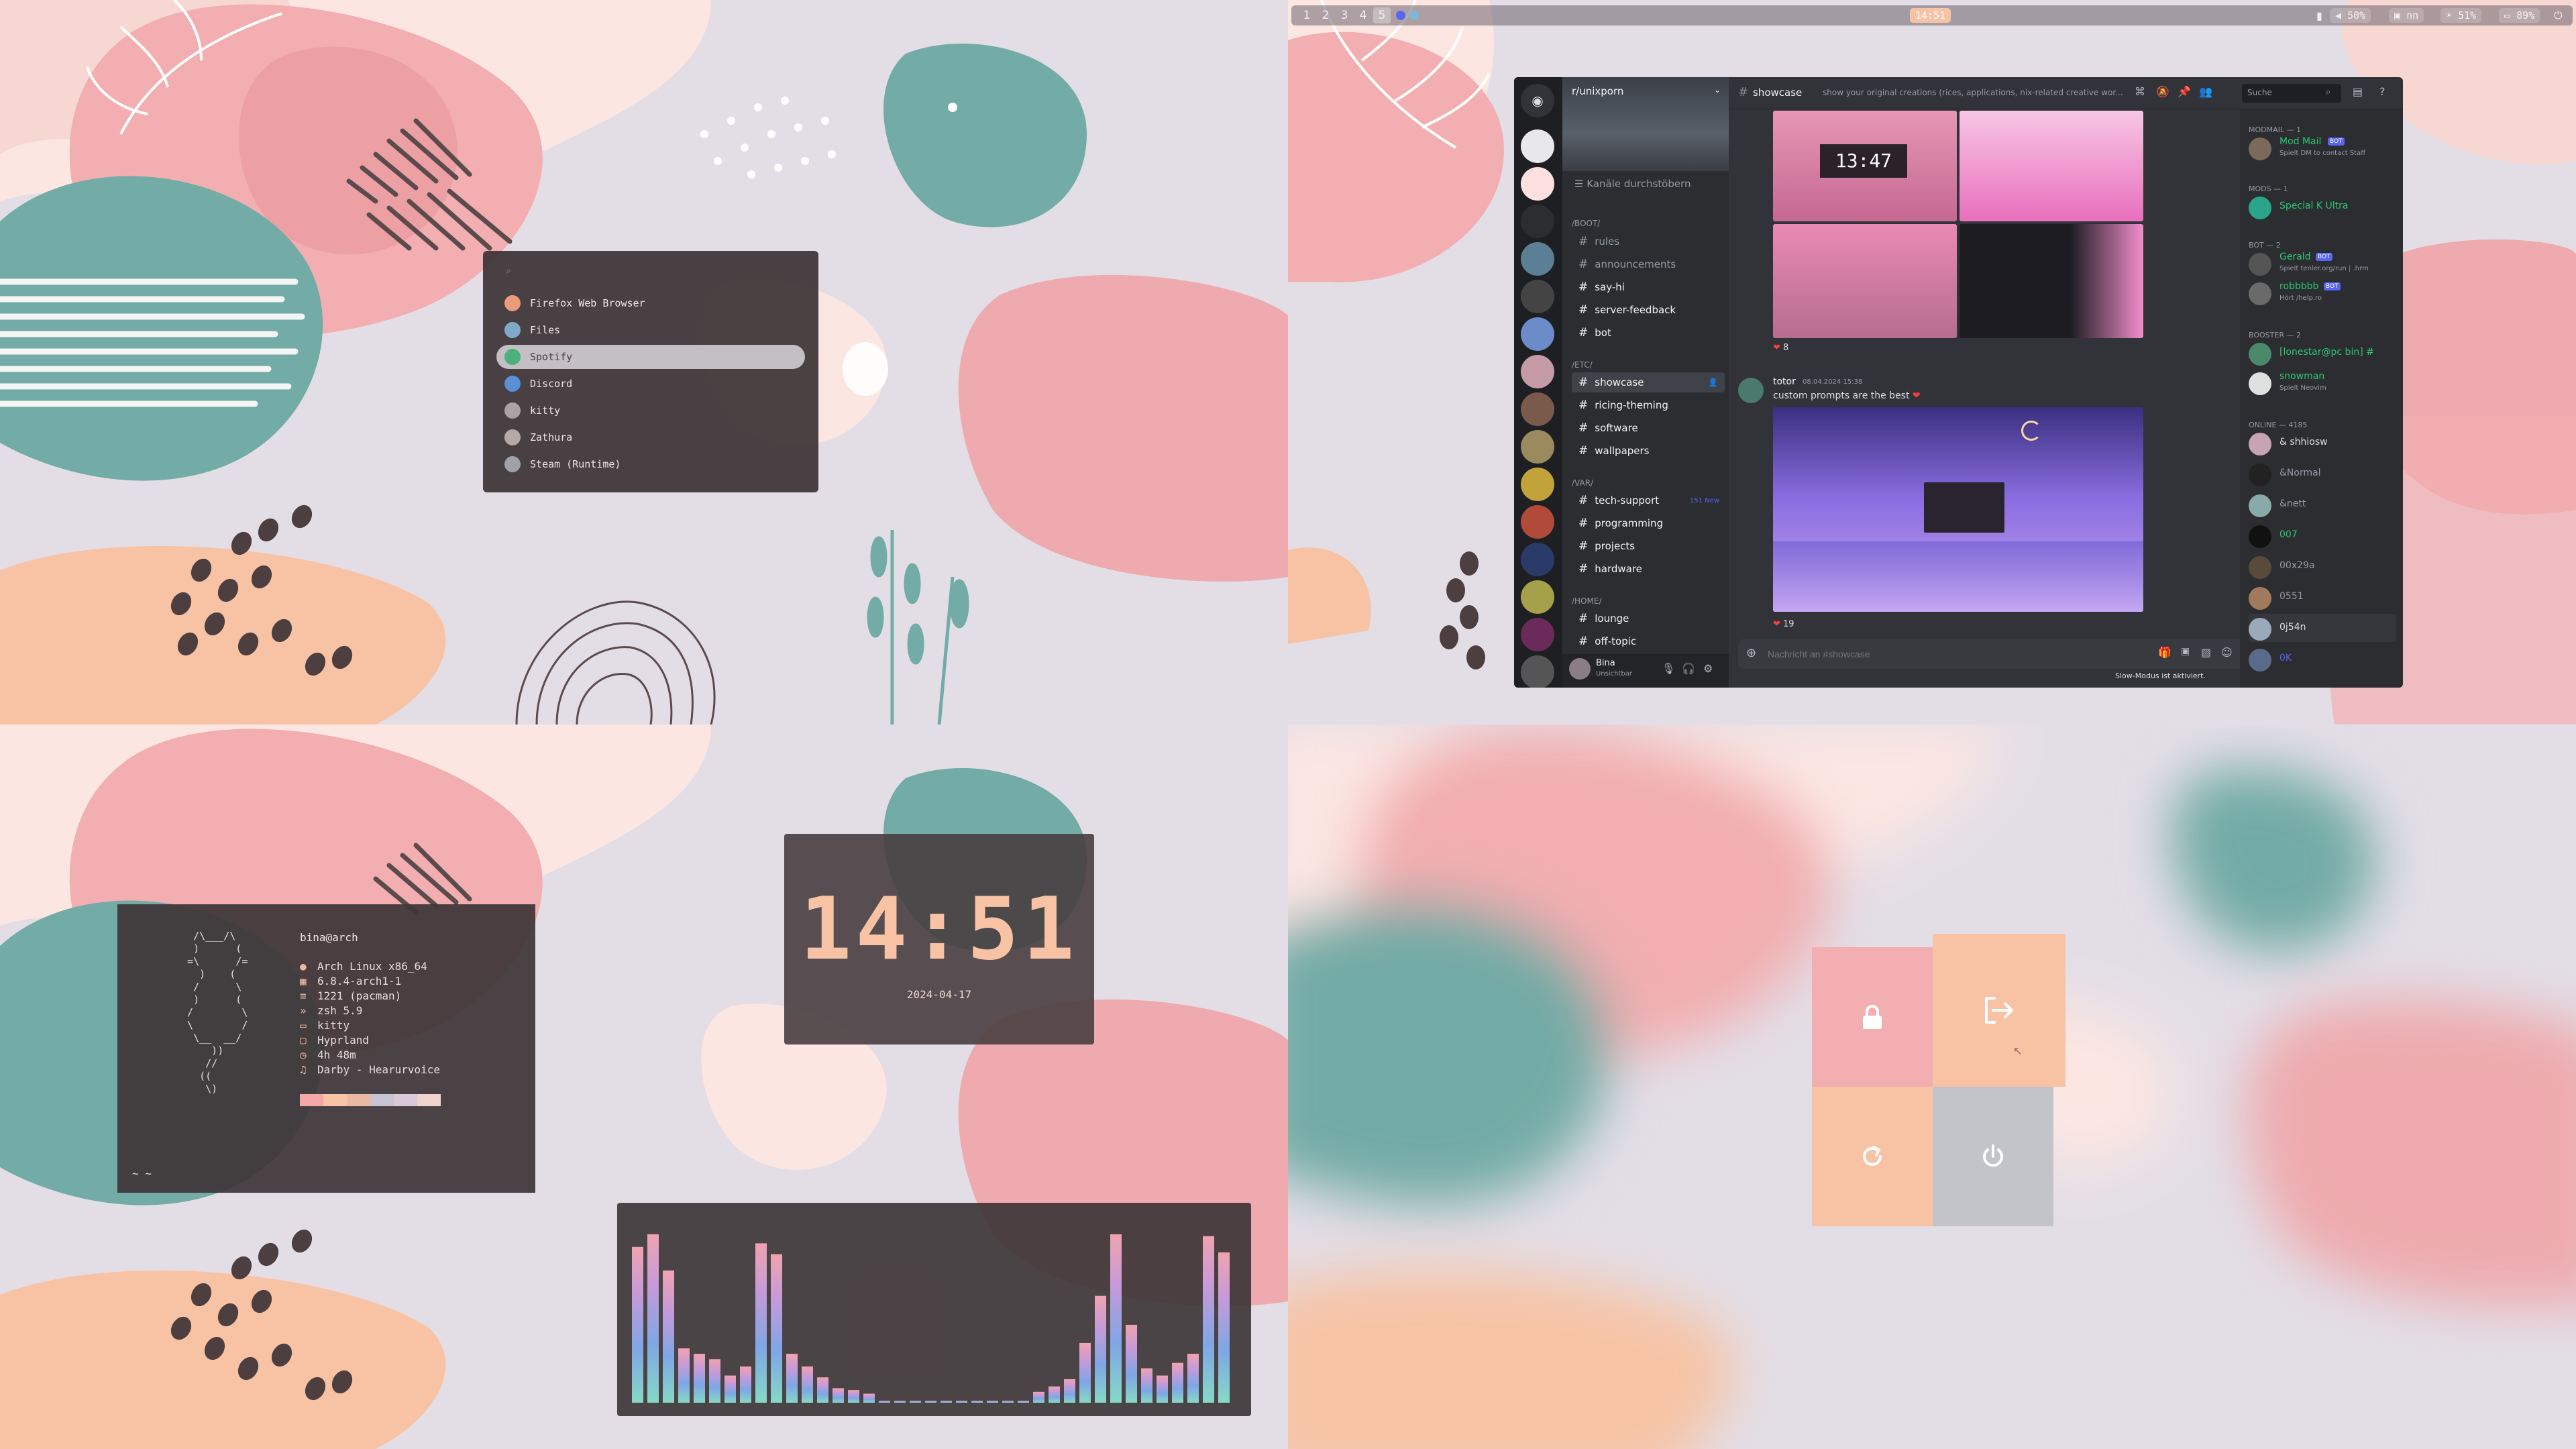 The image size is (2576, 1449). What do you see at coordinates (2322, 474) in the screenshot?
I see `member-online: &Normal` at bounding box center [2322, 474].